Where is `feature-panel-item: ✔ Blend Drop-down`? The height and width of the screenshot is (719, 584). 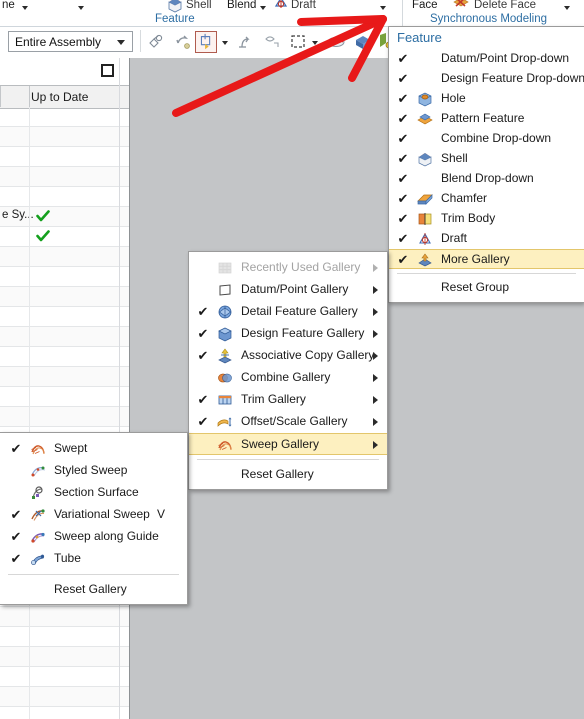
feature-panel-item: ✔ Blend Drop-down is located at coordinates (486, 179).